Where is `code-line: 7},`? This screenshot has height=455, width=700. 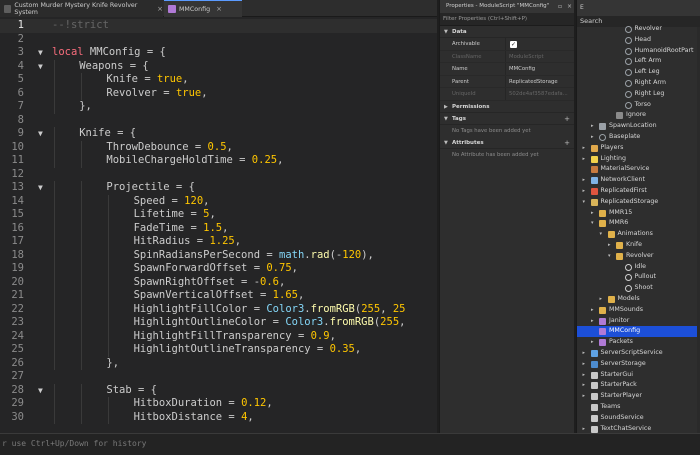
code-line: 7}, is located at coordinates (218, 107).